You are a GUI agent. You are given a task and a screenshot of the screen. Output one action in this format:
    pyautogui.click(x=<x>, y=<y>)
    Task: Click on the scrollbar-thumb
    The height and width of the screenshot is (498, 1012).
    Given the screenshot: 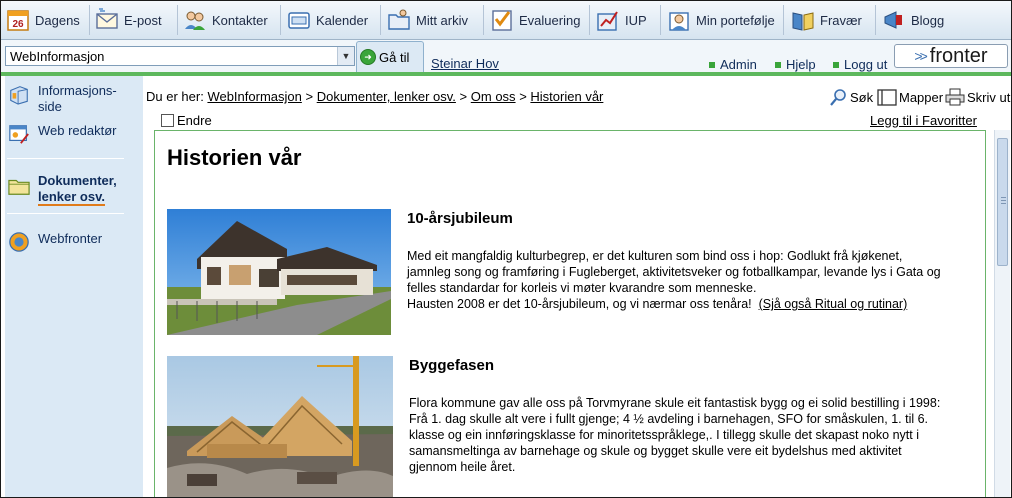 What is the action you would take?
    pyautogui.click(x=1002, y=202)
    